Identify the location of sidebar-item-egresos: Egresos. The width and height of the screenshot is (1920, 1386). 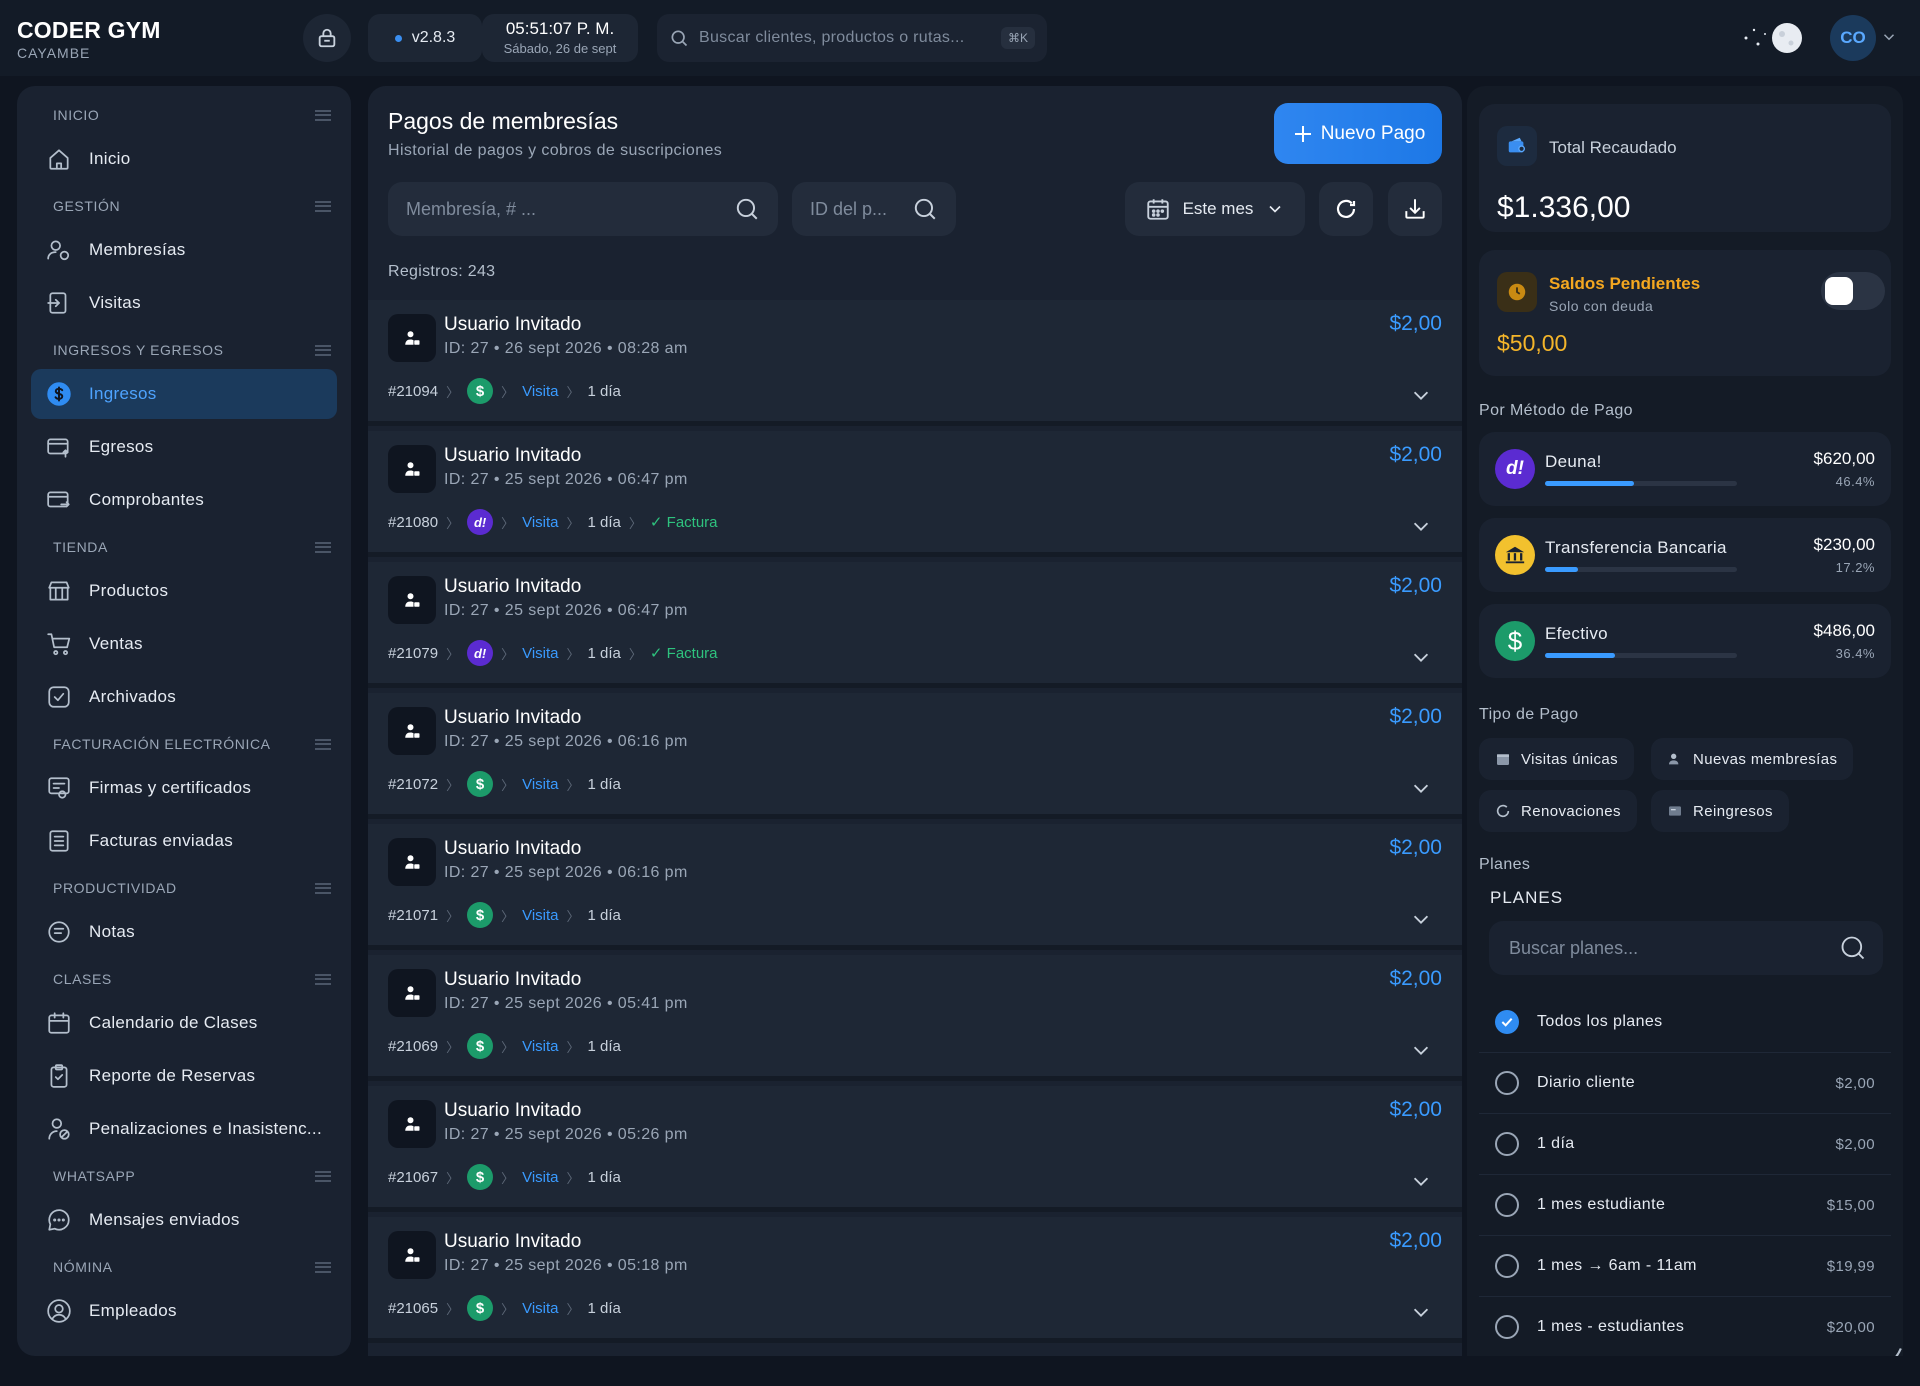
(184, 447).